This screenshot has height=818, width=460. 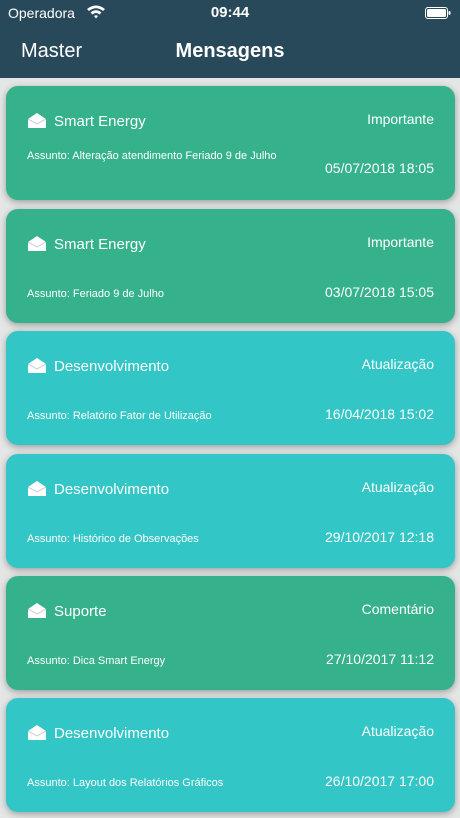 I want to click on message-subject: Assunto: Dica Smart Energy, so click(x=96, y=661).